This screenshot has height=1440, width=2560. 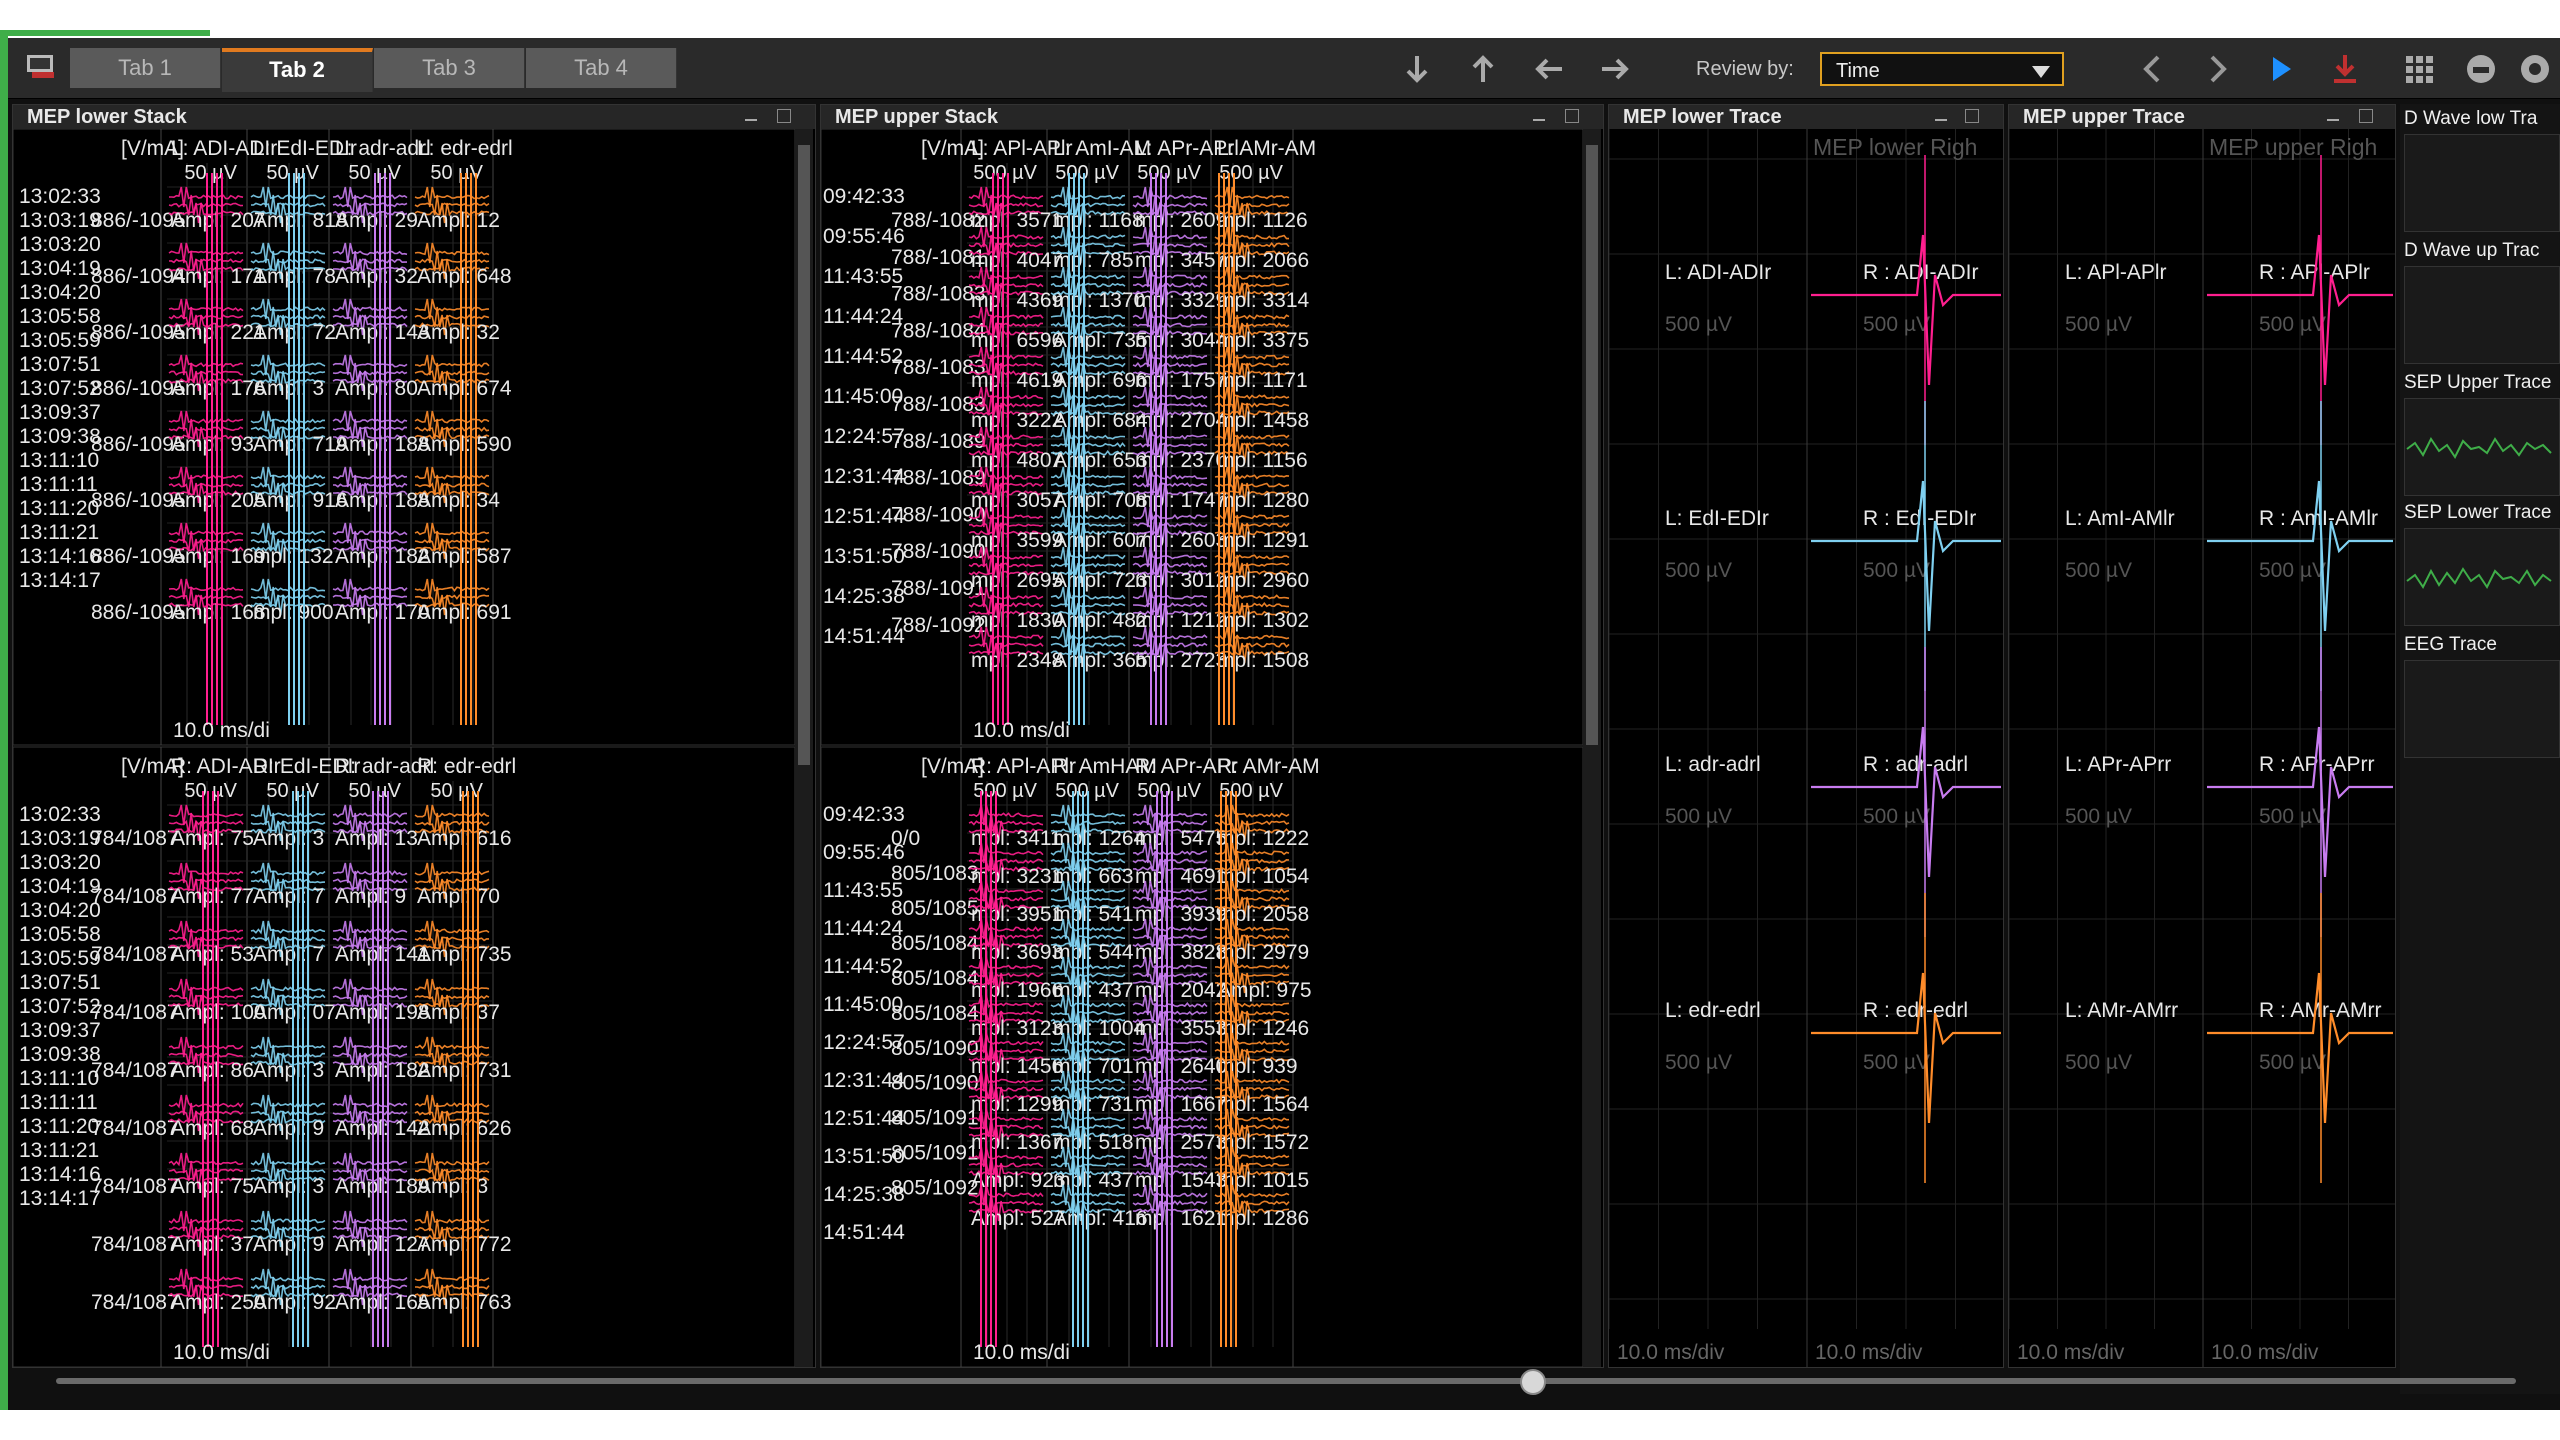 What do you see at coordinates (2482, 170) in the screenshot?
I see `thumb-d-wave-low: D Wave low Tra` at bounding box center [2482, 170].